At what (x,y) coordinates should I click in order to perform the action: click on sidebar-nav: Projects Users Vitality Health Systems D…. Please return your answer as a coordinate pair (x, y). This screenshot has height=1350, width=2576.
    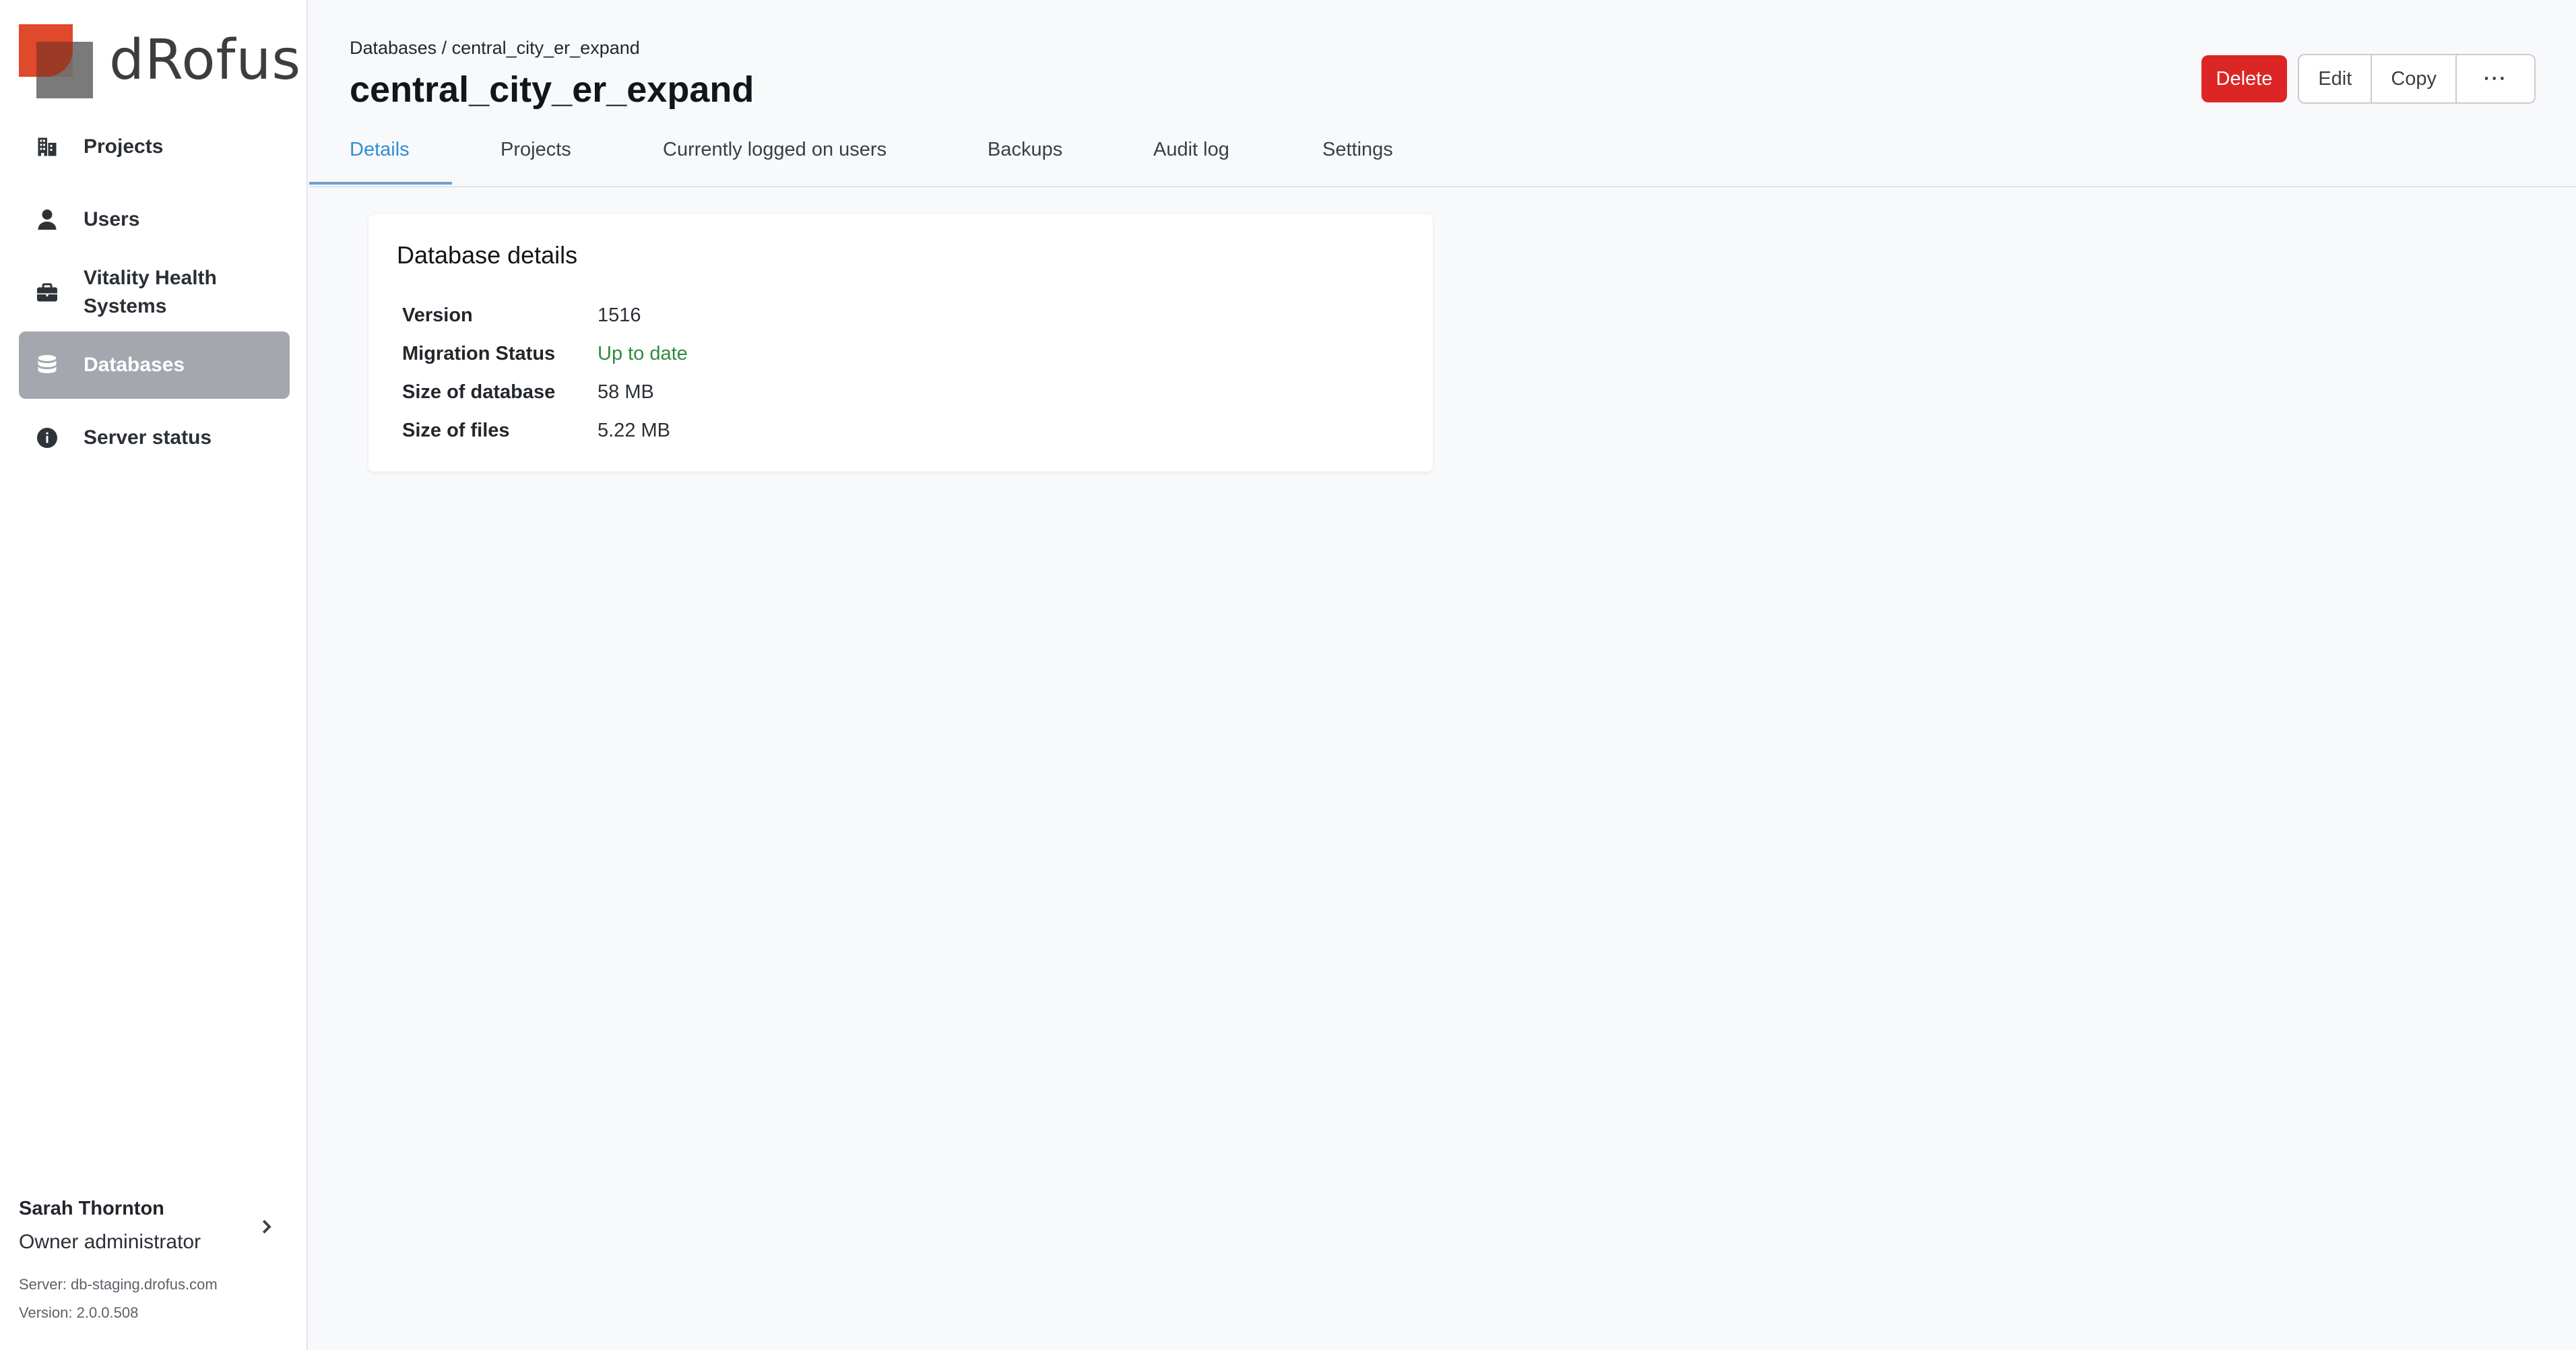
    Looking at the image, I should click on (155, 295).